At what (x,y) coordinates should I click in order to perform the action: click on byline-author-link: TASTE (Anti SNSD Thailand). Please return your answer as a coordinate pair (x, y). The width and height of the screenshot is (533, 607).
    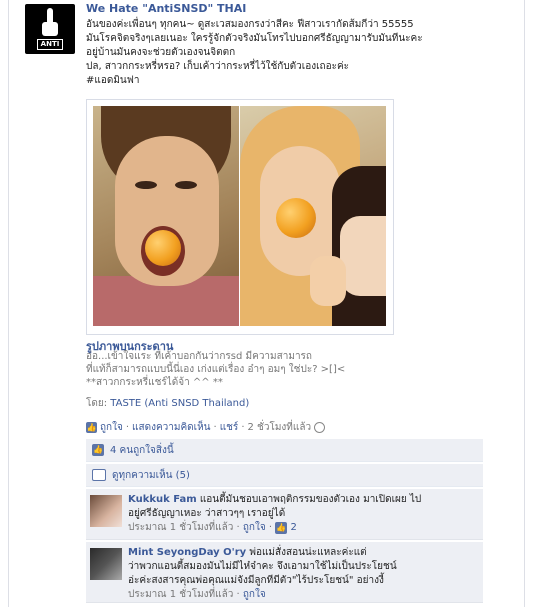
    Looking at the image, I should click on (179, 403).